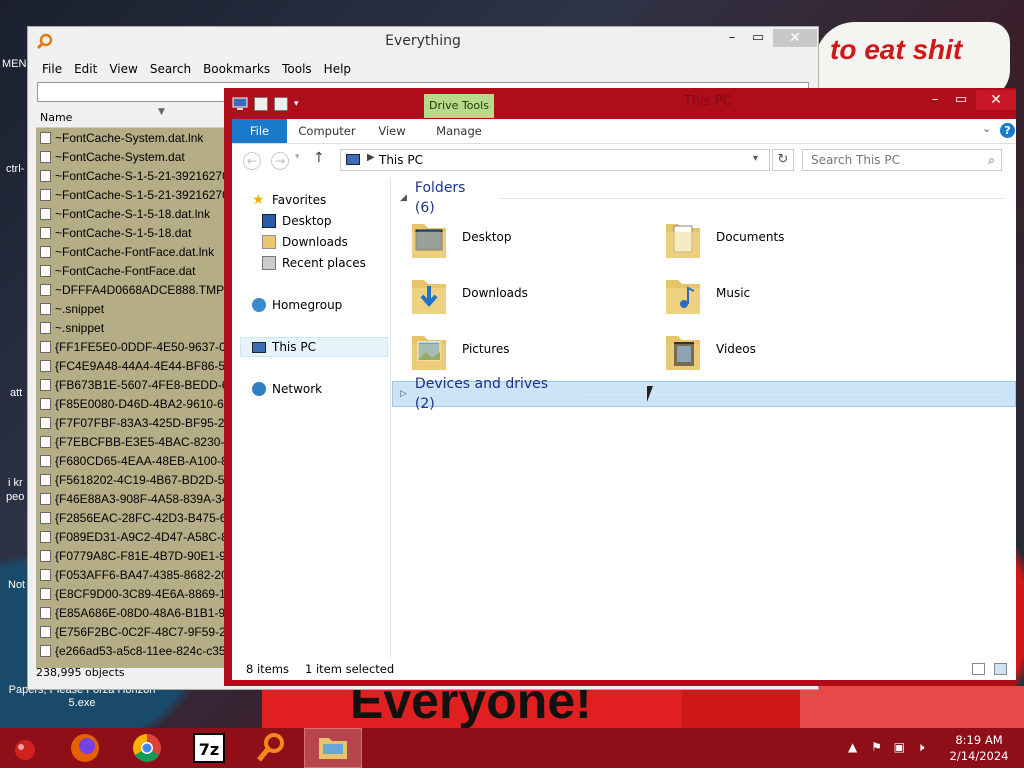 The width and height of the screenshot is (1024, 771). What do you see at coordinates (789, 294) in the screenshot?
I see `folder-music: Music` at bounding box center [789, 294].